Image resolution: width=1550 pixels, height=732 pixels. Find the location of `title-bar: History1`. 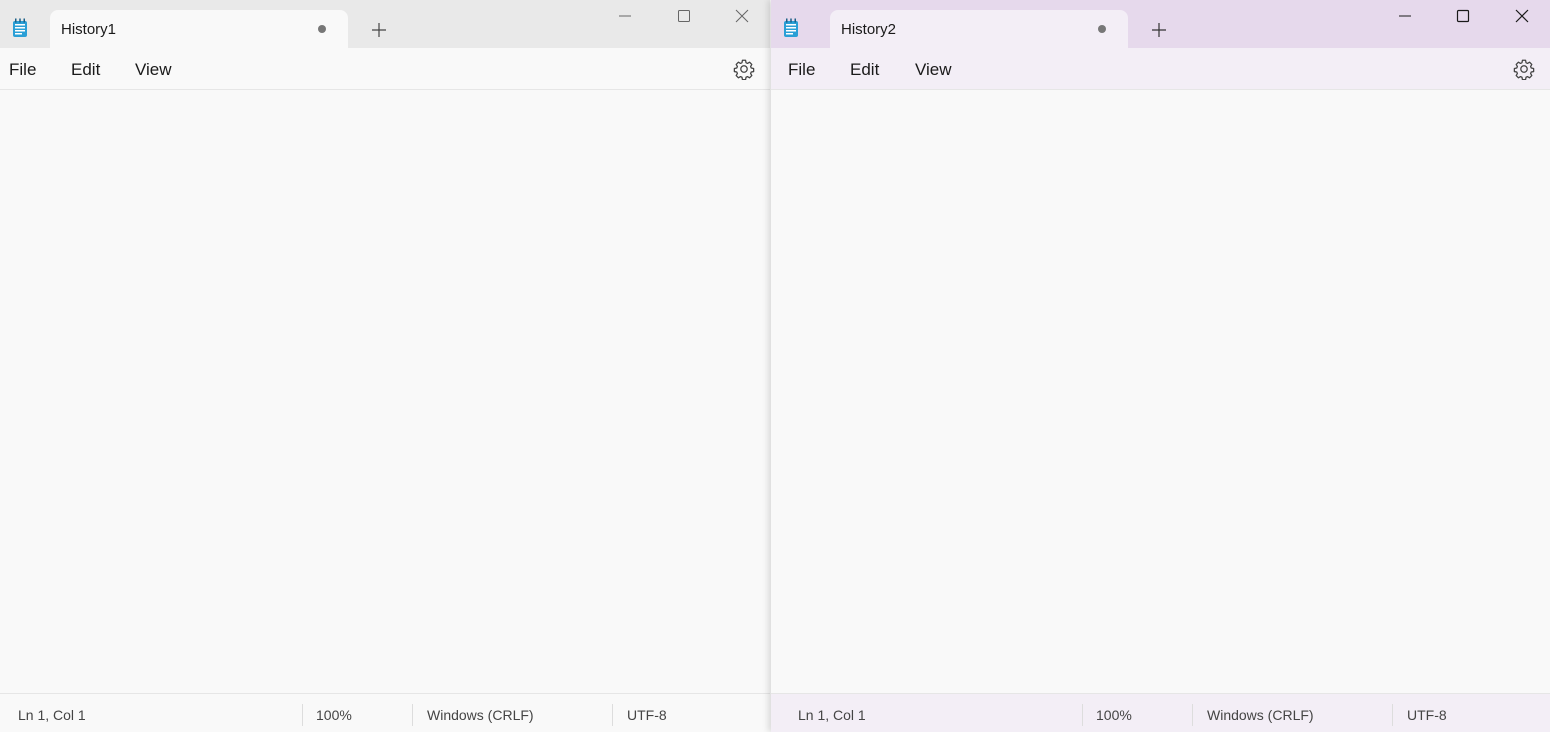

title-bar: History1 is located at coordinates (385, 24).